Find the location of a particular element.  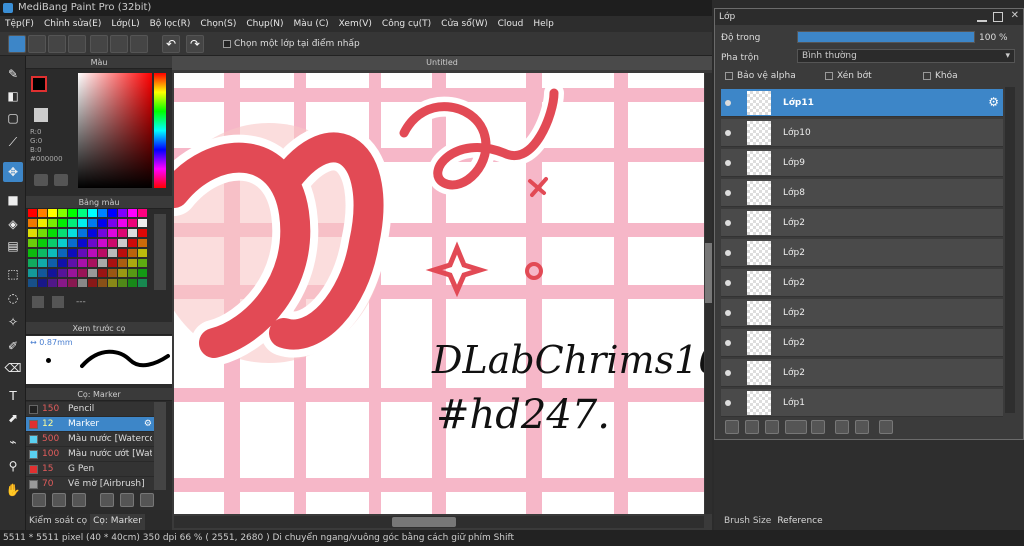

menu-select: Chọn(S) is located at coordinates (218, 24).